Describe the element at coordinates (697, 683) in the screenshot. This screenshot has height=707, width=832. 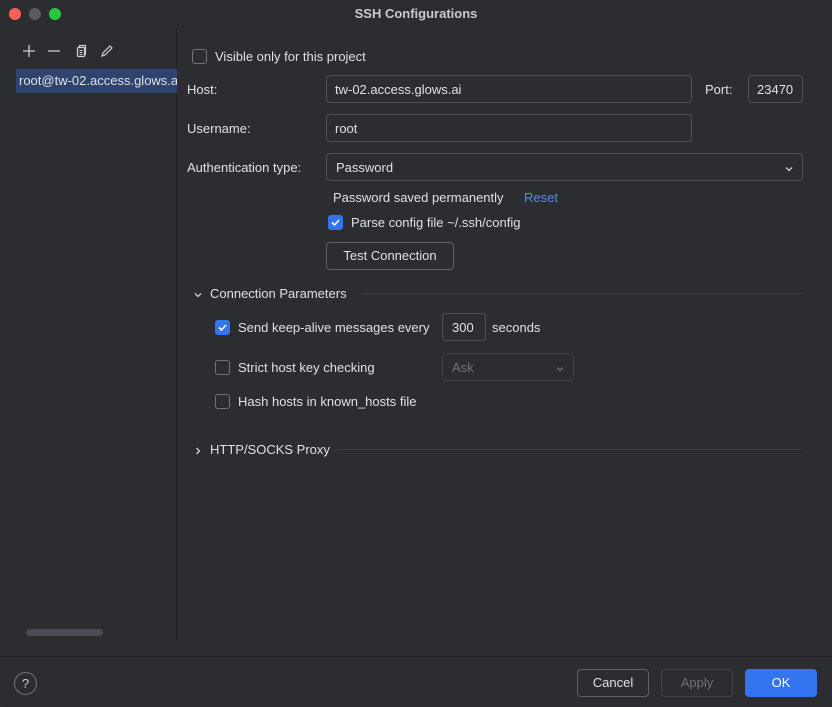
I see `apply-button: Apply` at that location.